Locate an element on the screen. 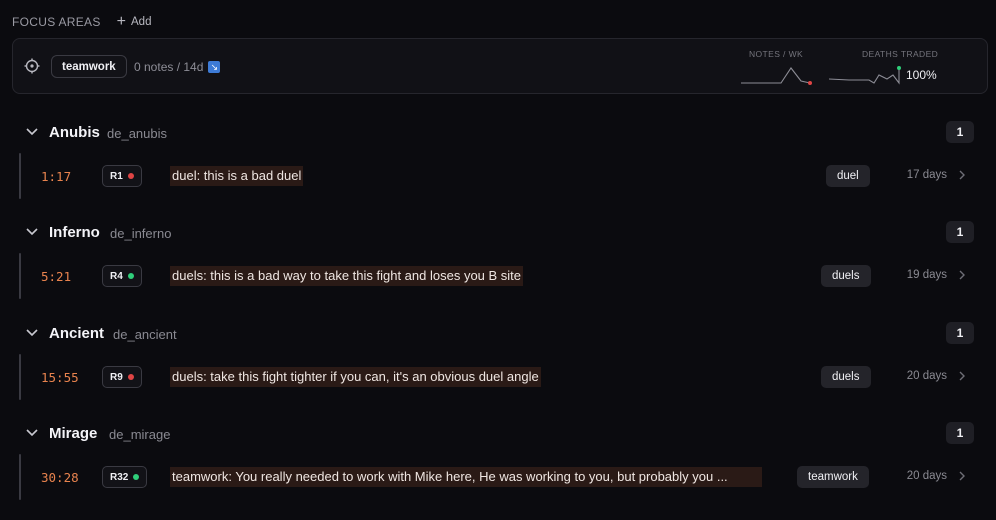 The height and width of the screenshot is (520, 996). round-chip: R32 is located at coordinates (125, 477).